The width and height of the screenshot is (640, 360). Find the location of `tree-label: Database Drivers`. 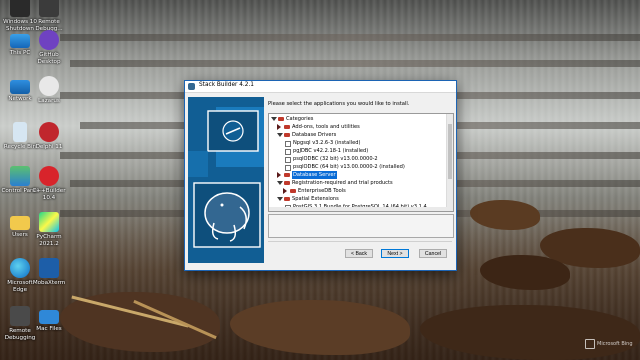

tree-label: Database Drivers is located at coordinates (314, 135).